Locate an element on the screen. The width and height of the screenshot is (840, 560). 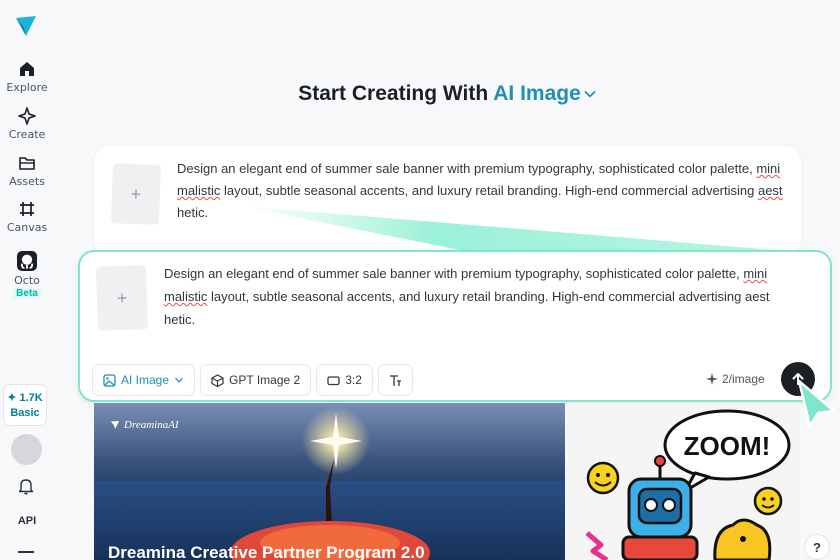
mouse-pointer-icon is located at coordinates (816, 403).